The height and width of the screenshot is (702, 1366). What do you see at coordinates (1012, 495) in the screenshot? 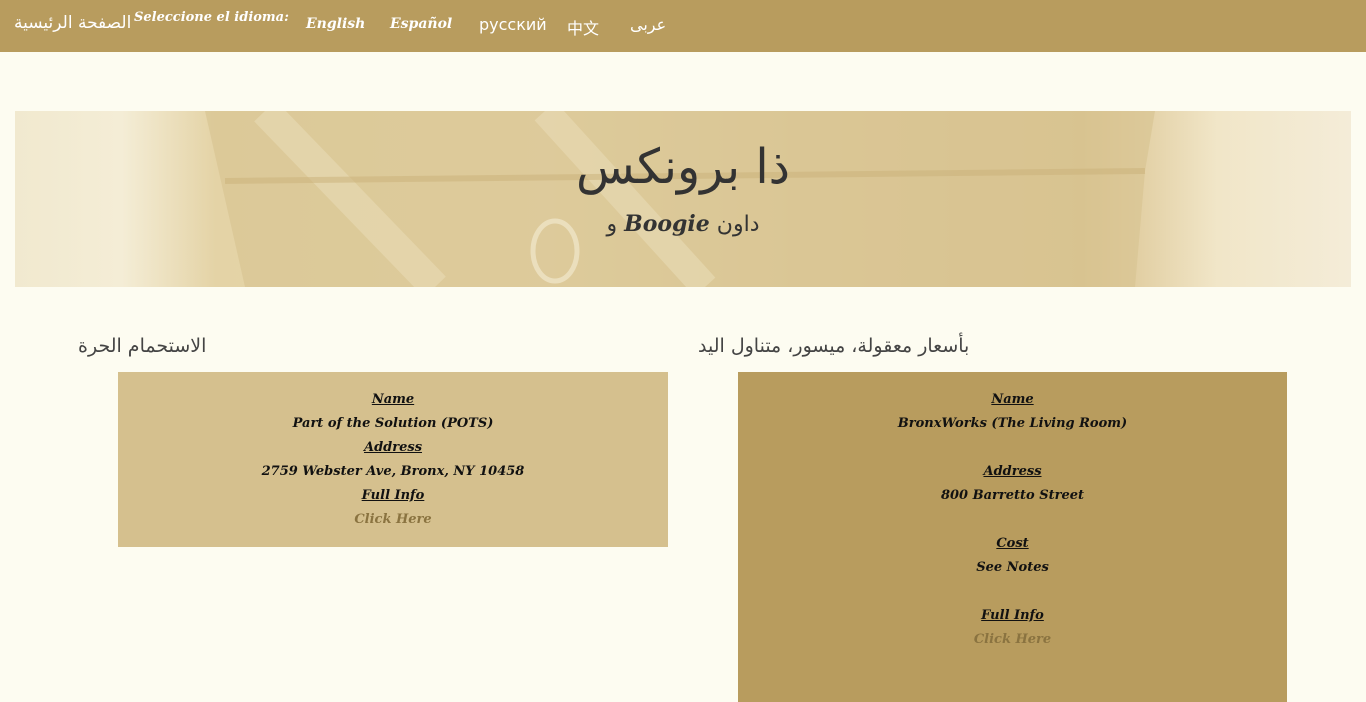
I see `address-value: 800 Barretto Street` at bounding box center [1012, 495].